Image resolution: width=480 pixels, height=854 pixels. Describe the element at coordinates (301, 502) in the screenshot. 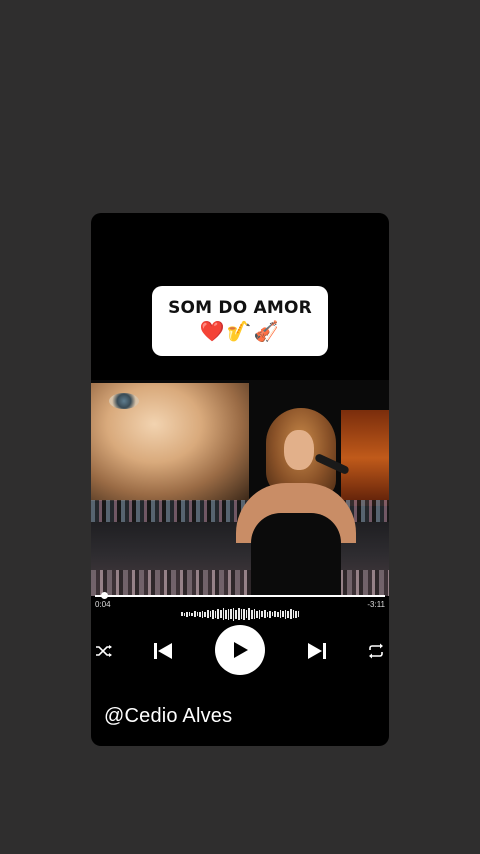

I see `singer-figure` at that location.